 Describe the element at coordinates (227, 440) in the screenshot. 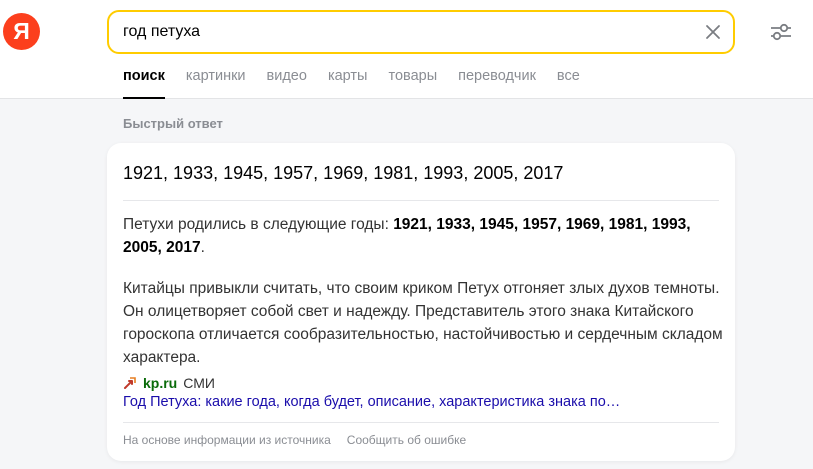

I see `source-info-text: На основе информации из источника` at that location.